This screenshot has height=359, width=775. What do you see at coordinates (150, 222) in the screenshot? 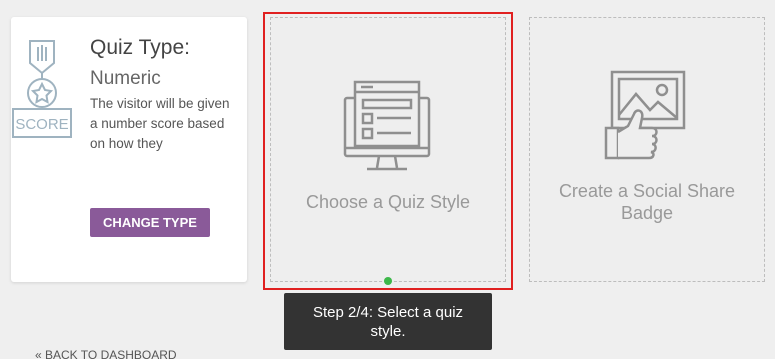
I see `change-type-button: CHANGE TYPE` at bounding box center [150, 222].